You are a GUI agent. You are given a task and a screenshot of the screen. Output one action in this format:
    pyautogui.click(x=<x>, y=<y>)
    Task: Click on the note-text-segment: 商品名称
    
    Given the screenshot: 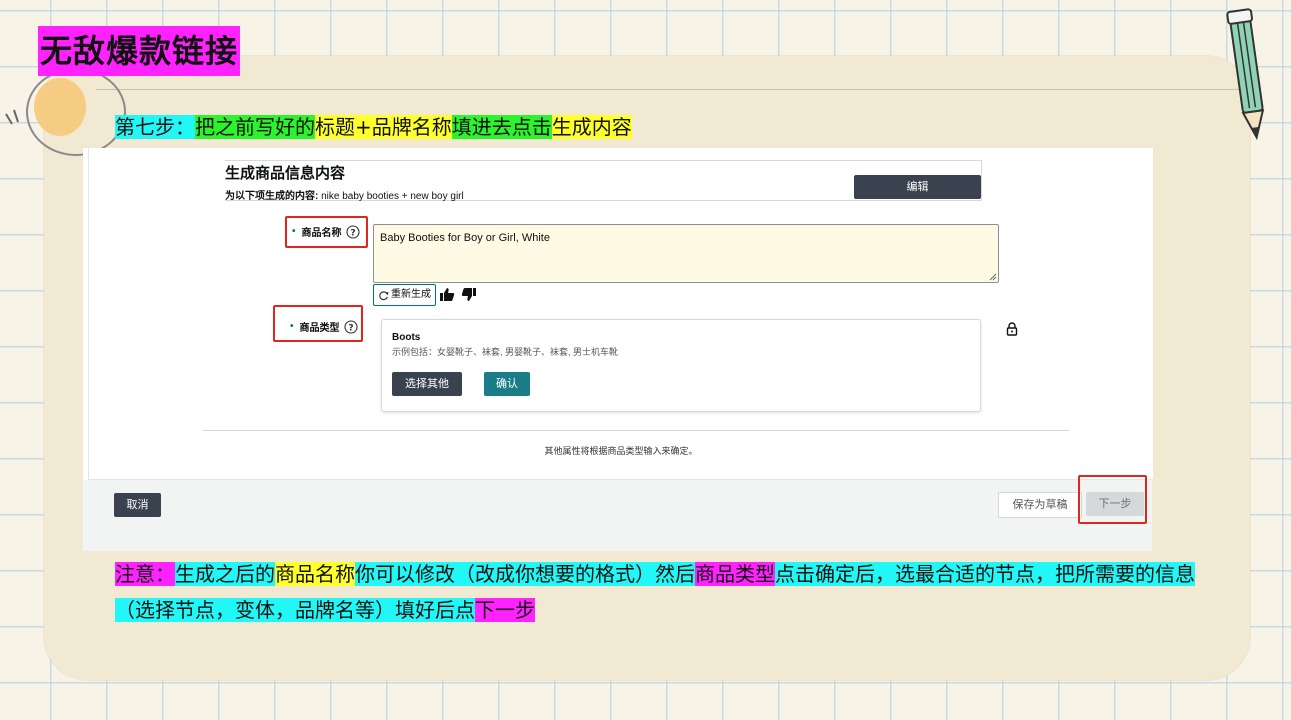 What is the action you would take?
    pyautogui.click(x=315, y=574)
    